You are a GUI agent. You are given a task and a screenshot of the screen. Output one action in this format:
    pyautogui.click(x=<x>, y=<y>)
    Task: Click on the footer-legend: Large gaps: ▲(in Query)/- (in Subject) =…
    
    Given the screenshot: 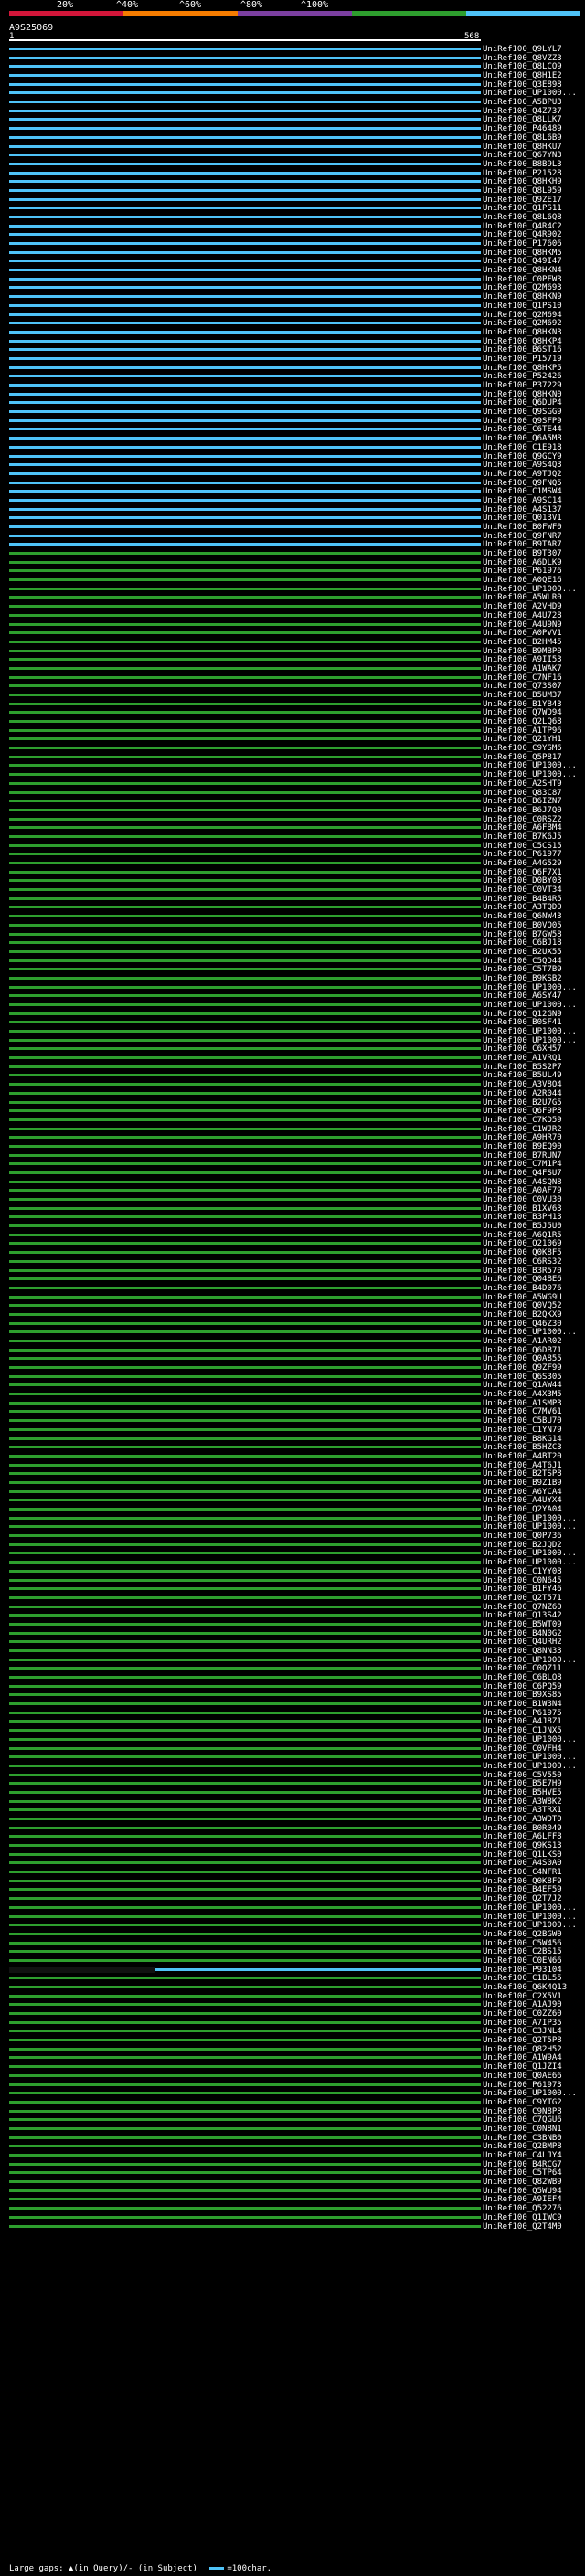 What is the action you would take?
    pyautogui.click(x=140, y=2568)
    